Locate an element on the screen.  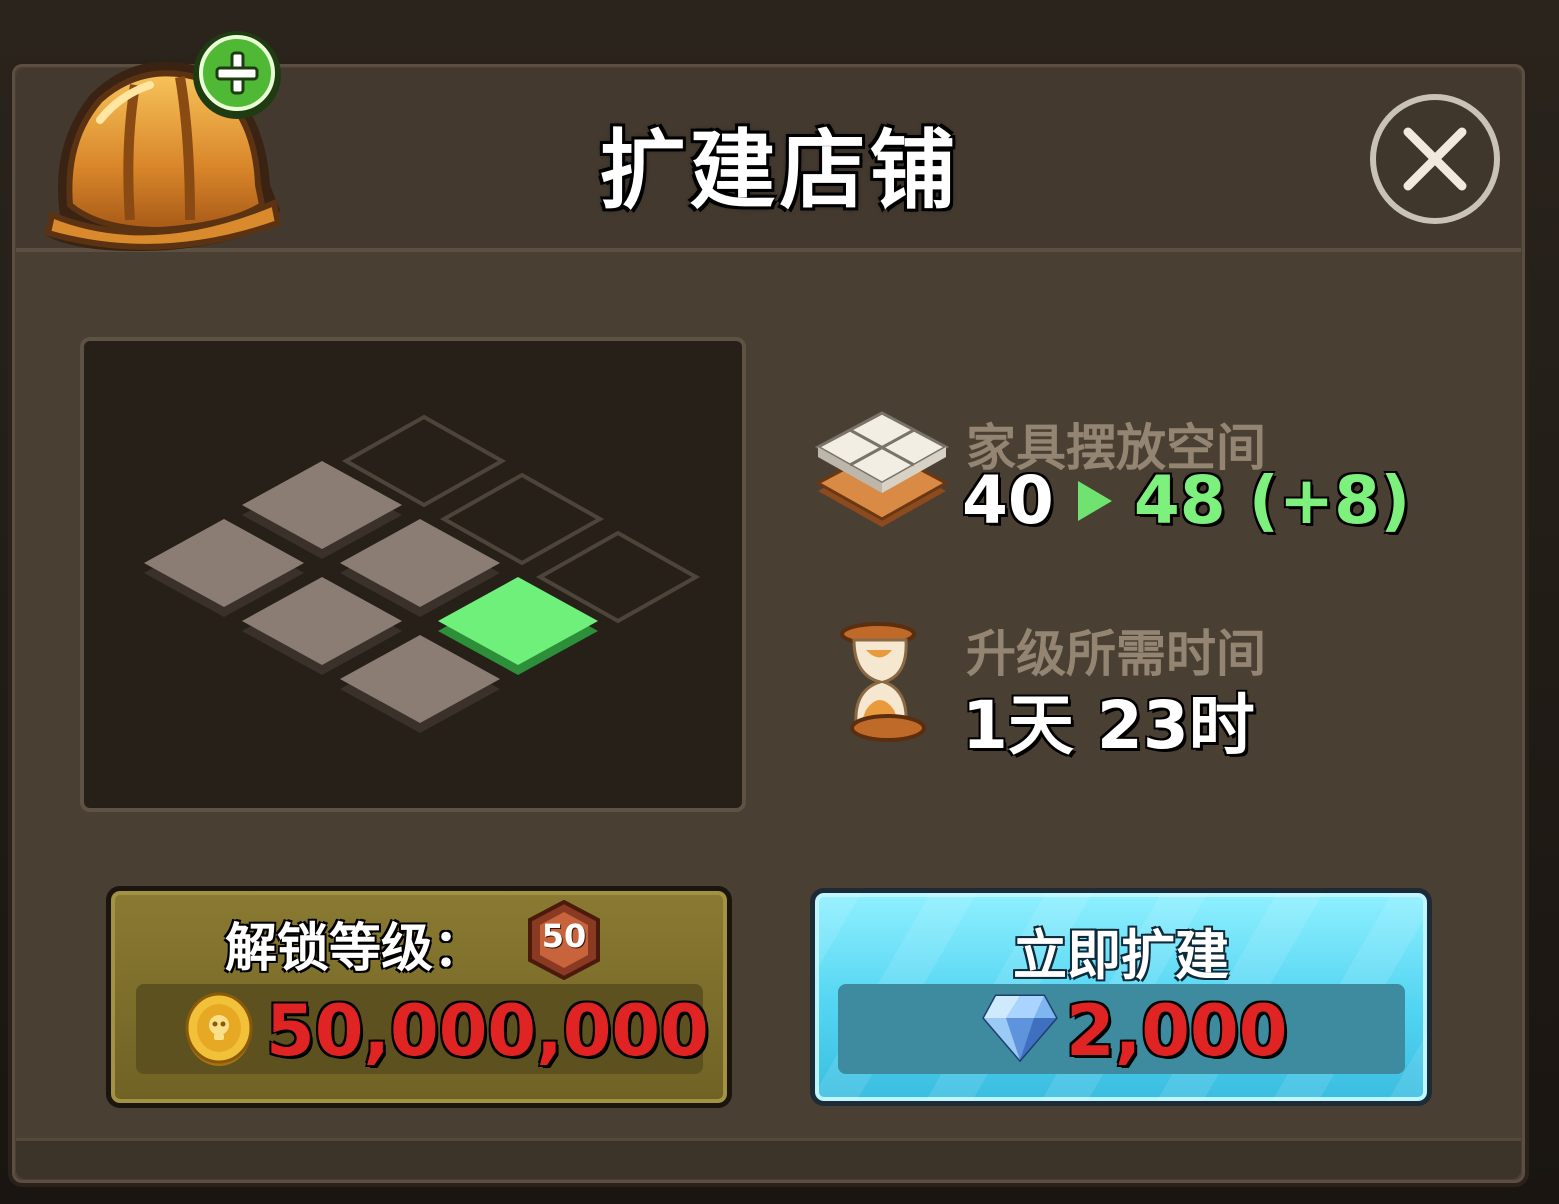
furniture-space-value: 40 48 (+8) is located at coordinates (1186, 500).